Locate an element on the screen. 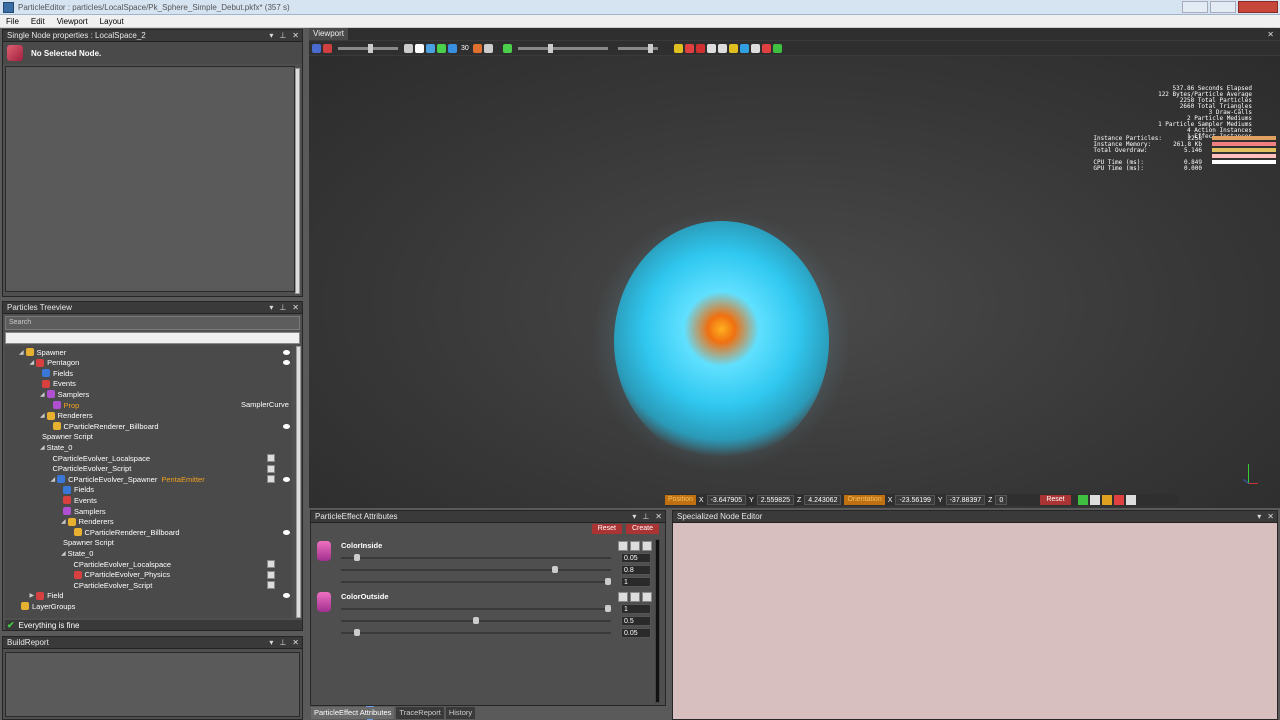 The image size is (1280, 720). bug-icon is located at coordinates (700, 48).